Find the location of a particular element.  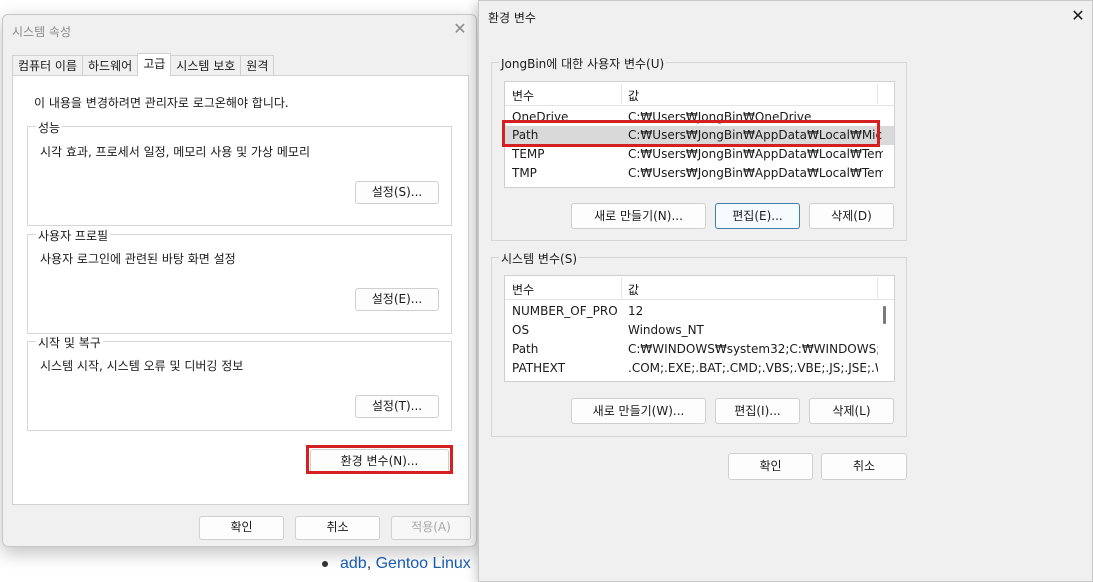

user-delete-button: 삭제(D) is located at coordinates (851, 216).